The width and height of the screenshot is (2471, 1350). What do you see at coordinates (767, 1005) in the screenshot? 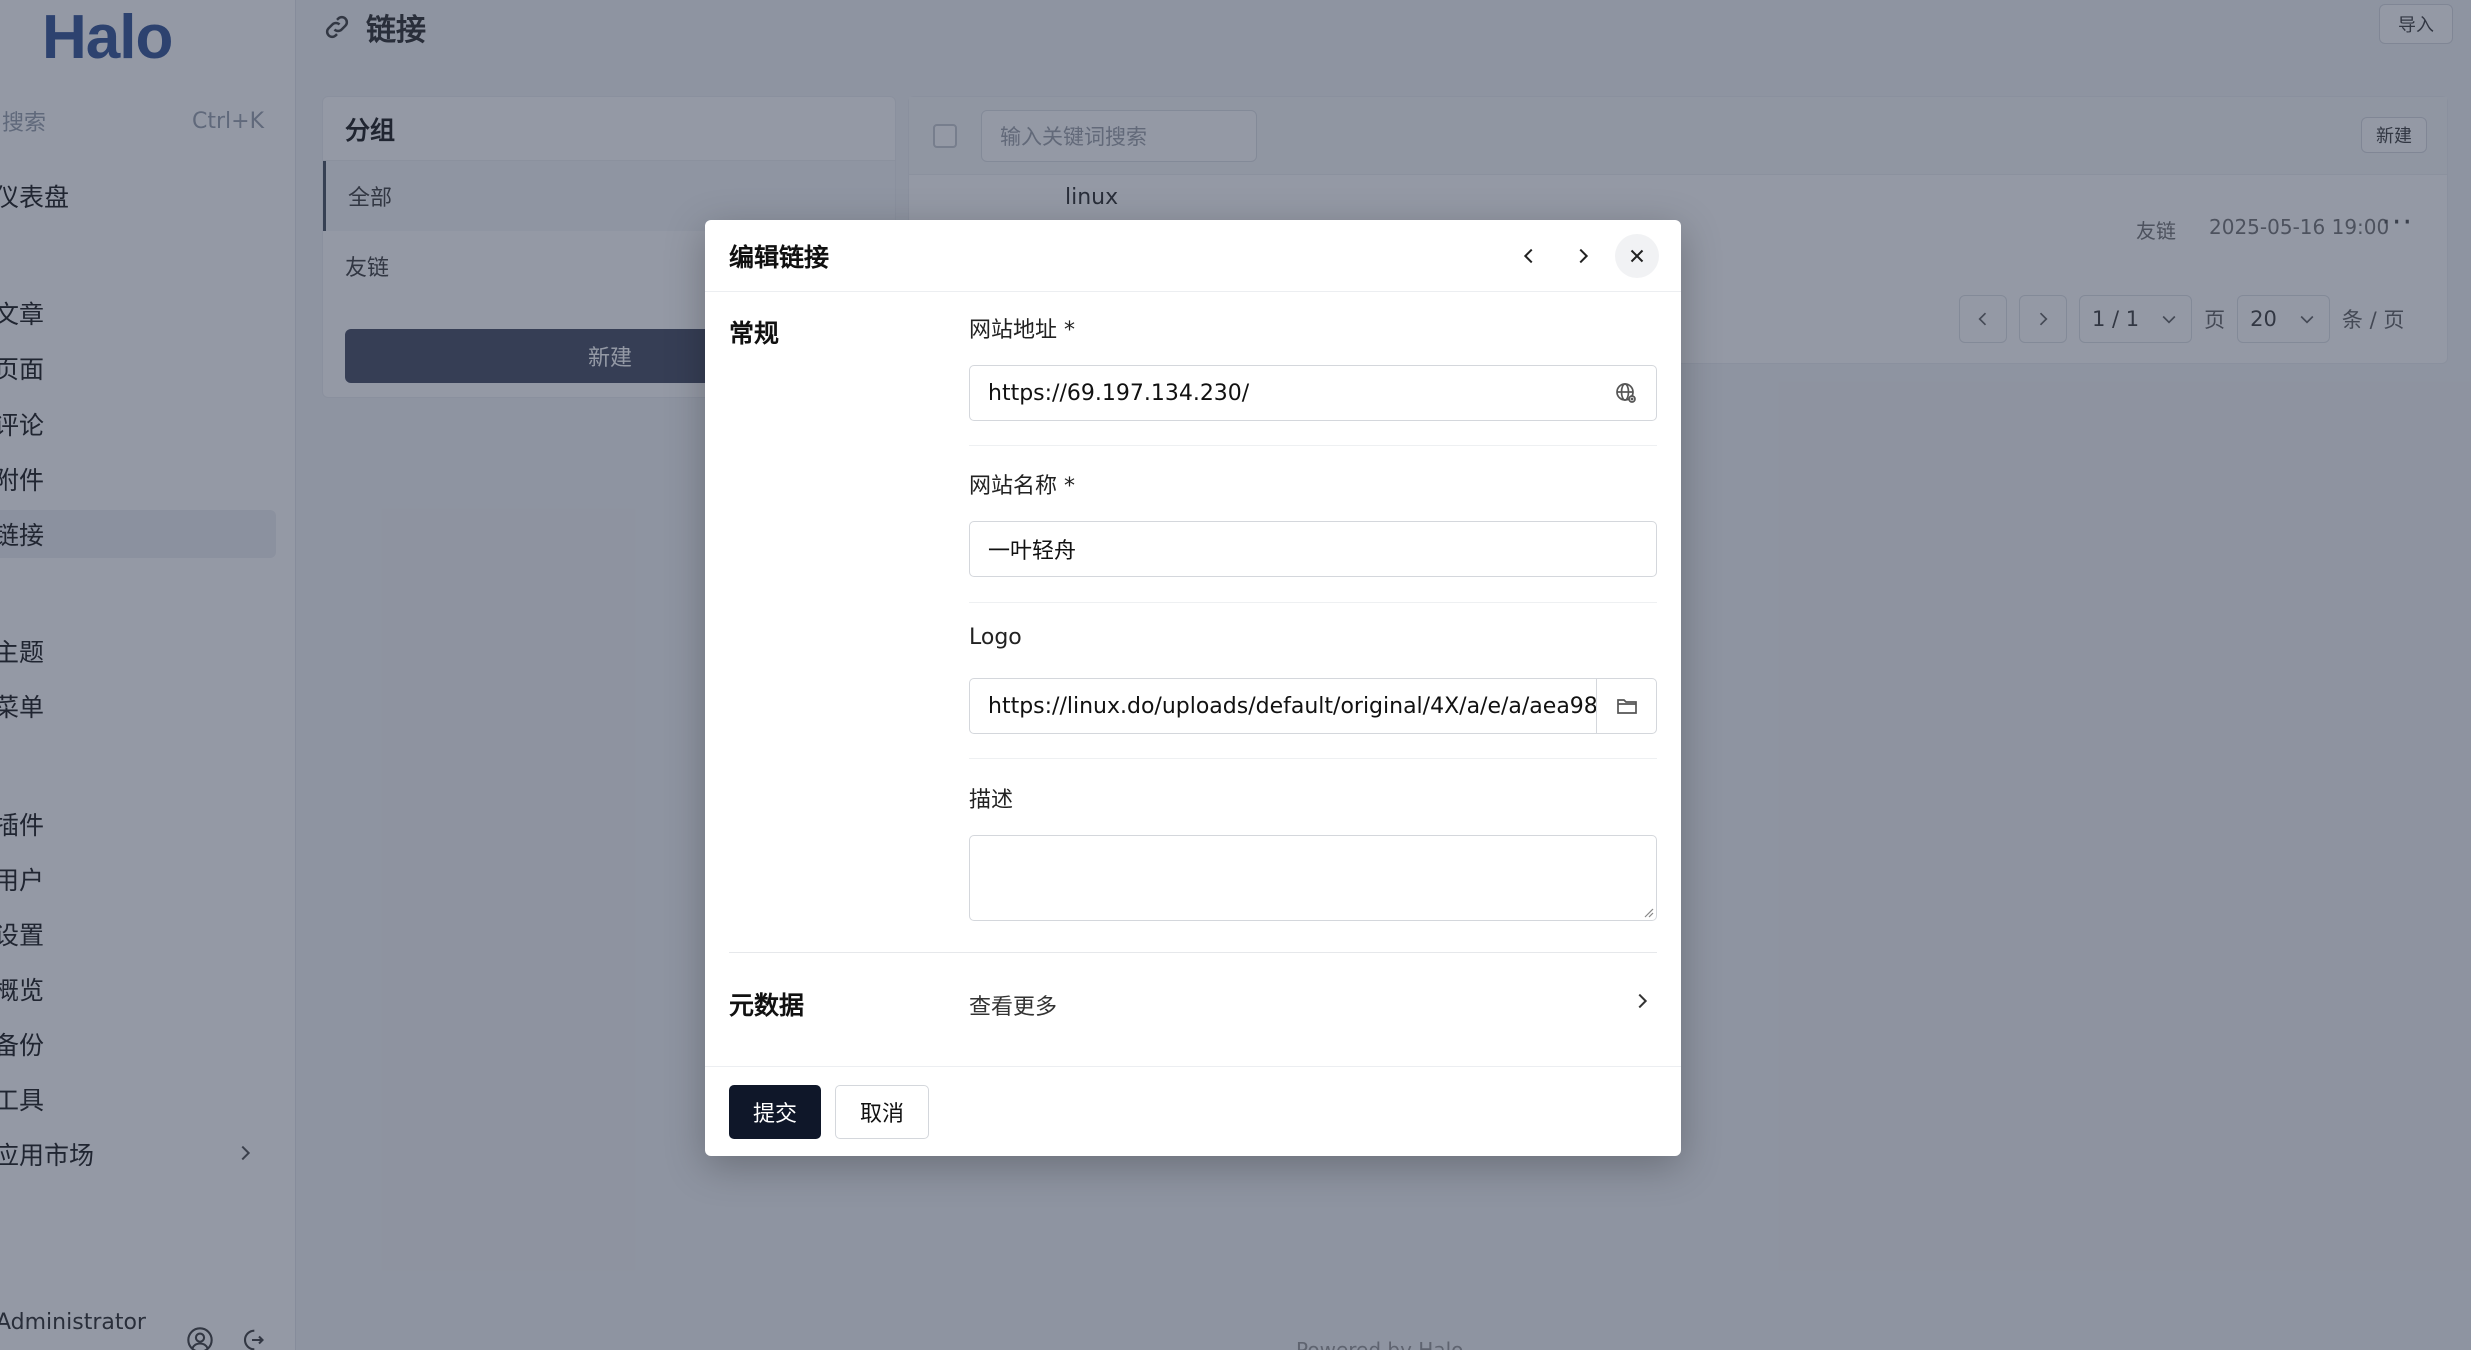
I see `section-metadata: 元数据` at bounding box center [767, 1005].